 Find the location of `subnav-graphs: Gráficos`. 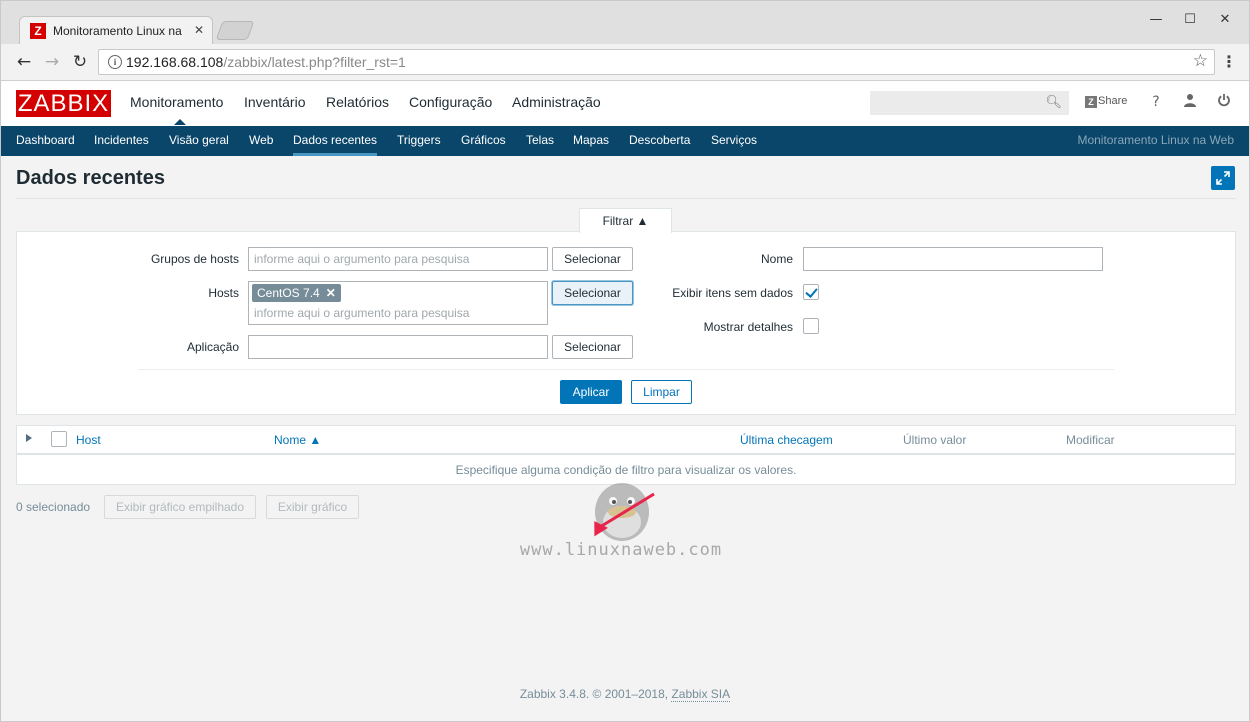

subnav-graphs: Gráficos is located at coordinates (483, 140).